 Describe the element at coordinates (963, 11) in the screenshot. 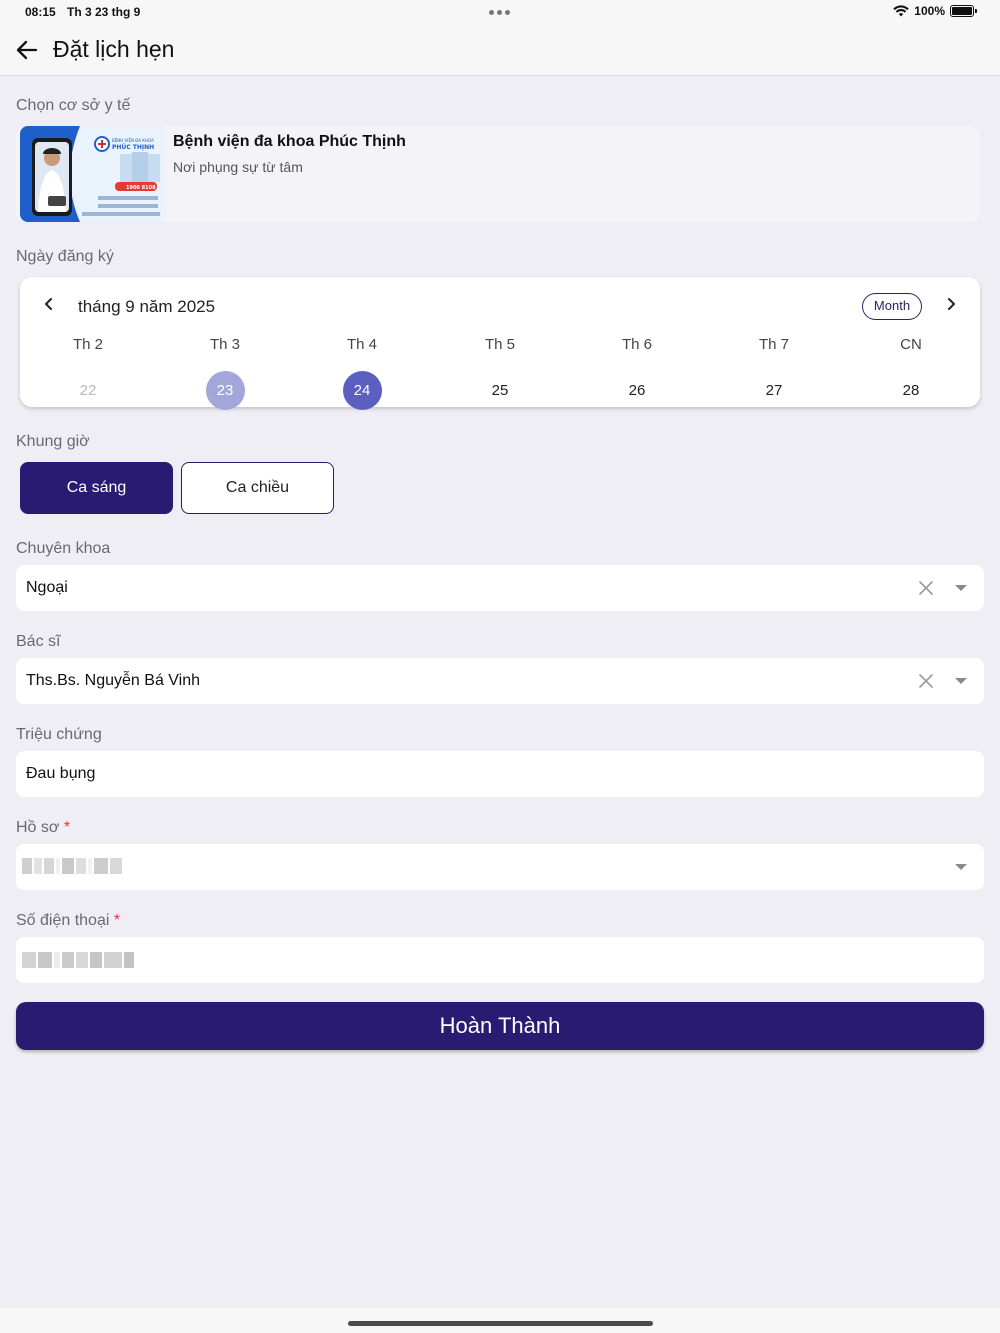

I see `battery-icon` at that location.